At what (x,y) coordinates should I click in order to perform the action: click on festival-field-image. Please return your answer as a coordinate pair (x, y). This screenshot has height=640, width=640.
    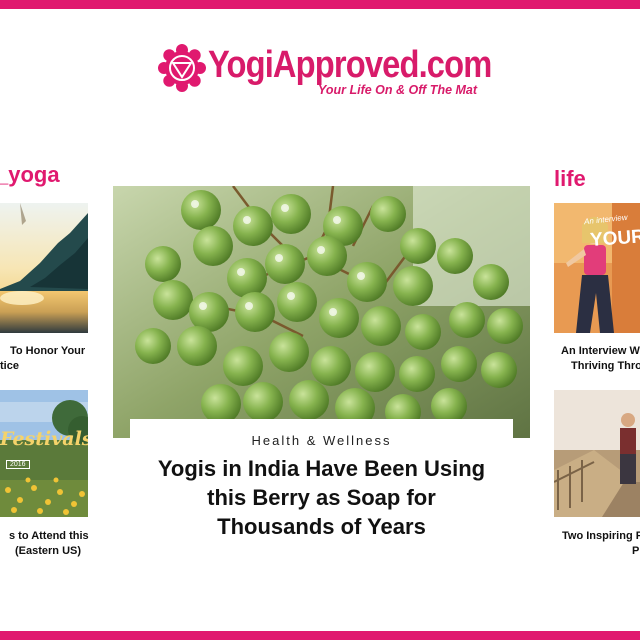
    Looking at the image, I should click on (44, 453).